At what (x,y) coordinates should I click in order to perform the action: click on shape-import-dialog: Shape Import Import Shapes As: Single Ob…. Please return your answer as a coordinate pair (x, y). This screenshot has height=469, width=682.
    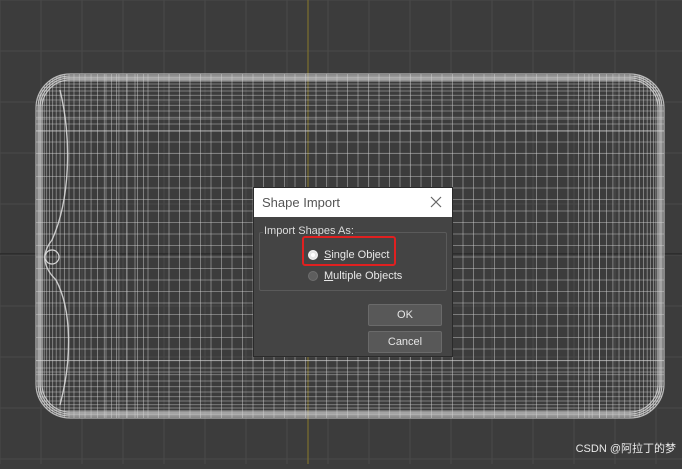
    Looking at the image, I should click on (353, 272).